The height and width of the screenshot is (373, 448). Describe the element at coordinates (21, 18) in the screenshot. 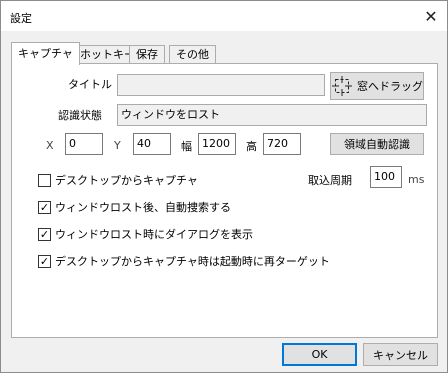

I see `dialog-title: 設定` at that location.